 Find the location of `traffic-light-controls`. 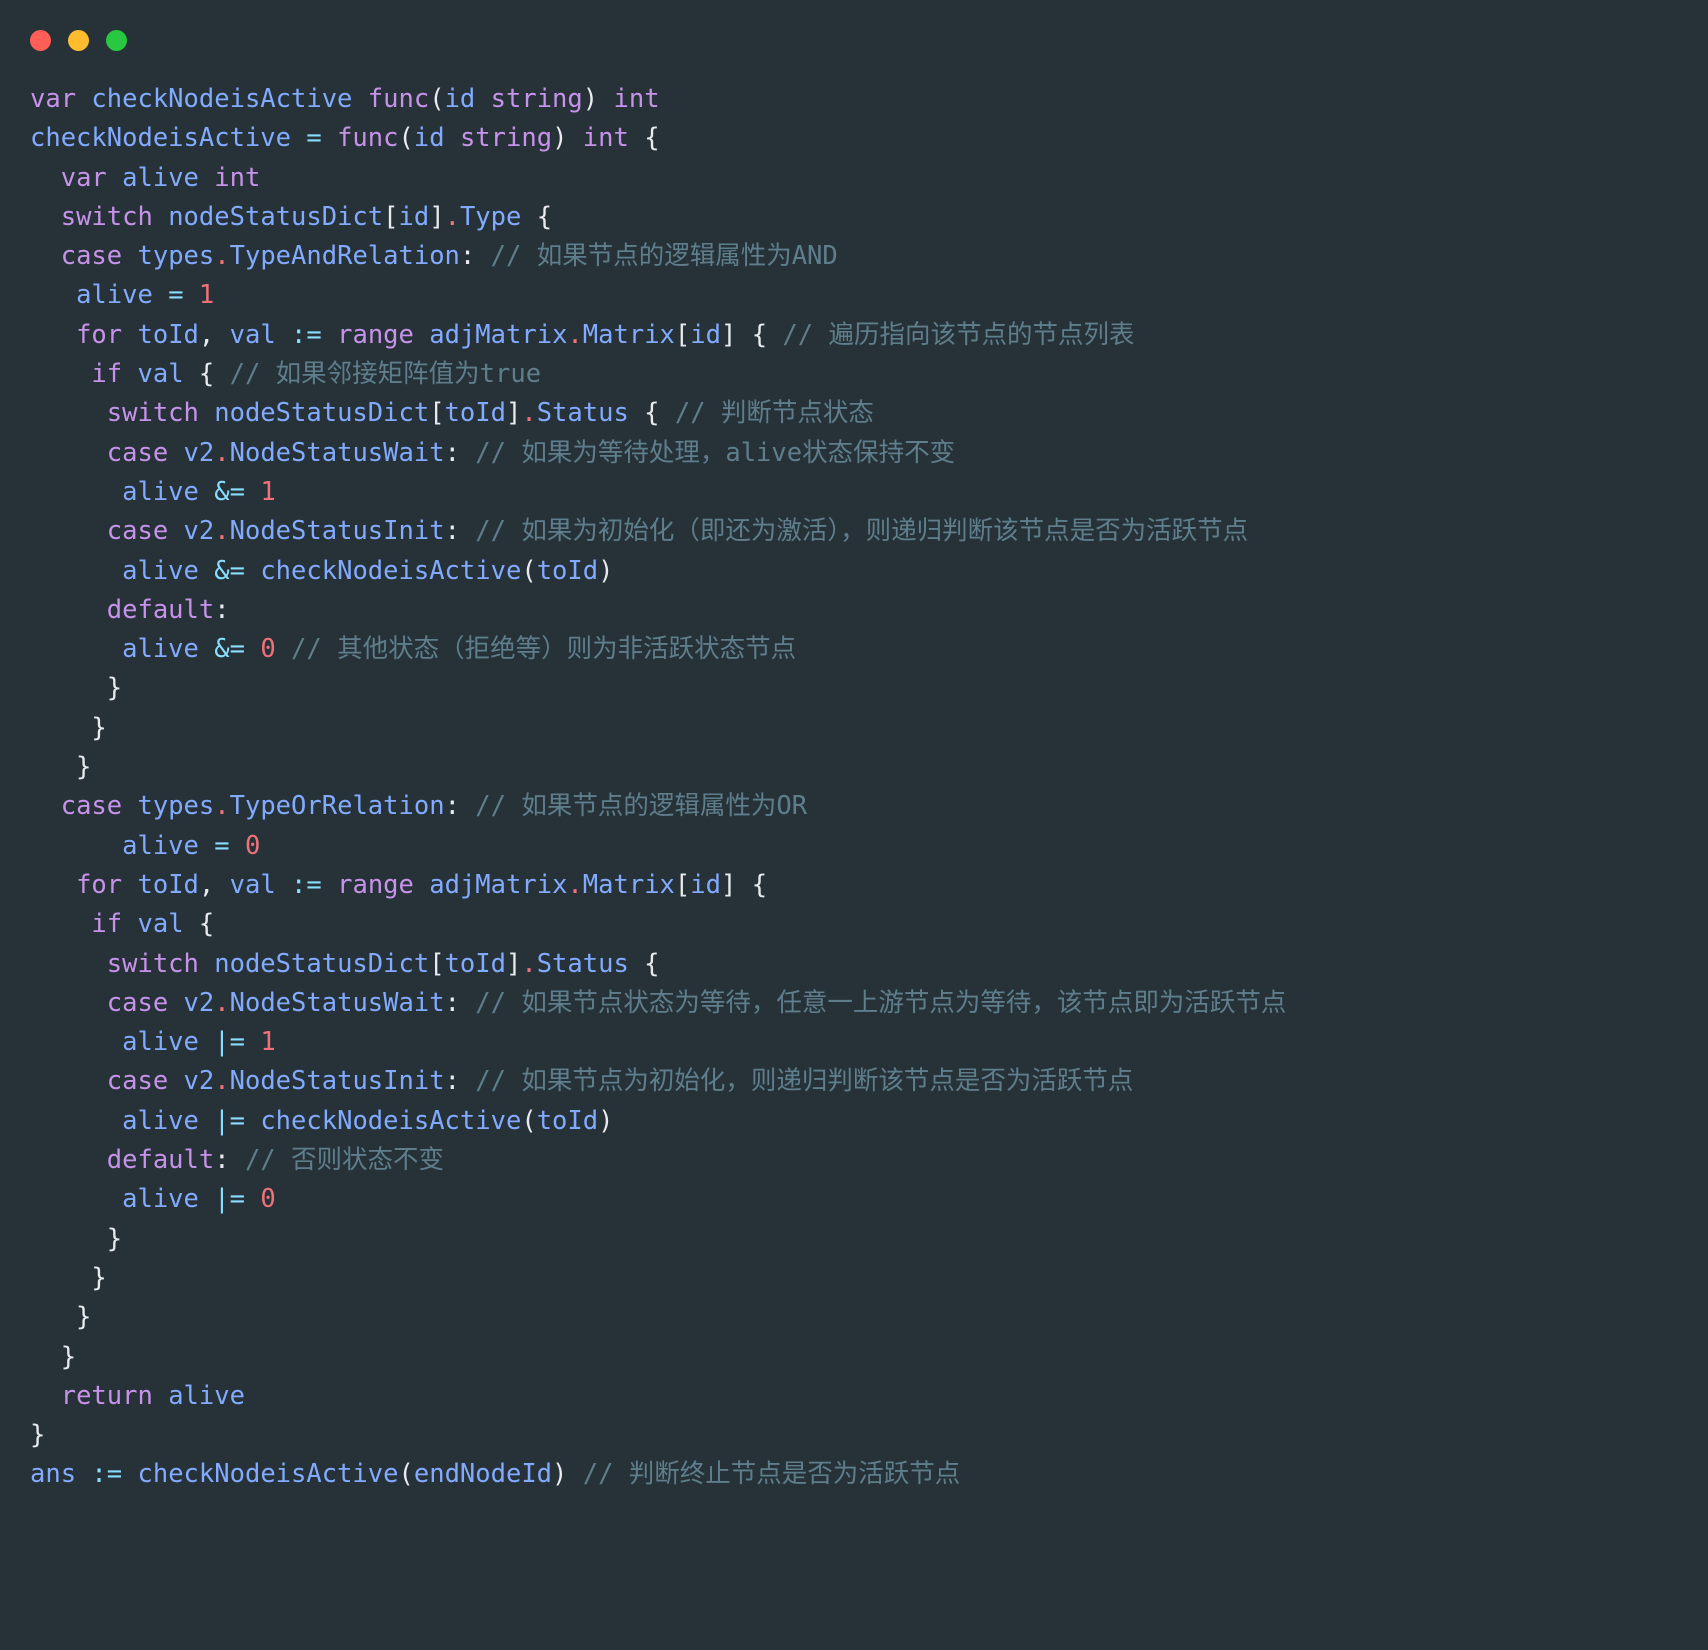

traffic-light-controls is located at coordinates (78, 40).